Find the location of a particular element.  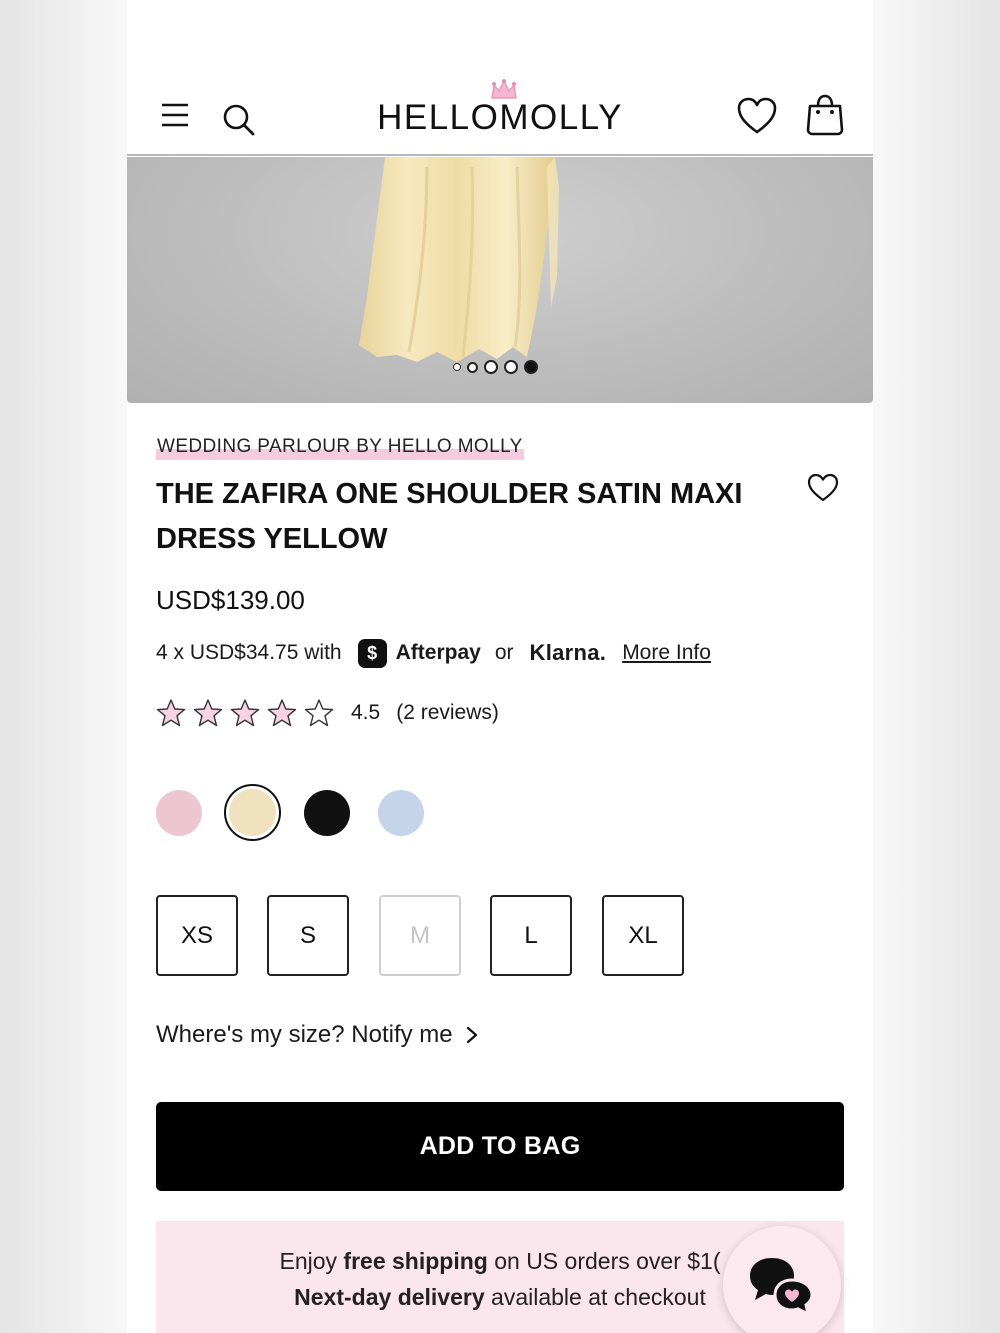

review-count: (2 reviews) is located at coordinates (447, 713).